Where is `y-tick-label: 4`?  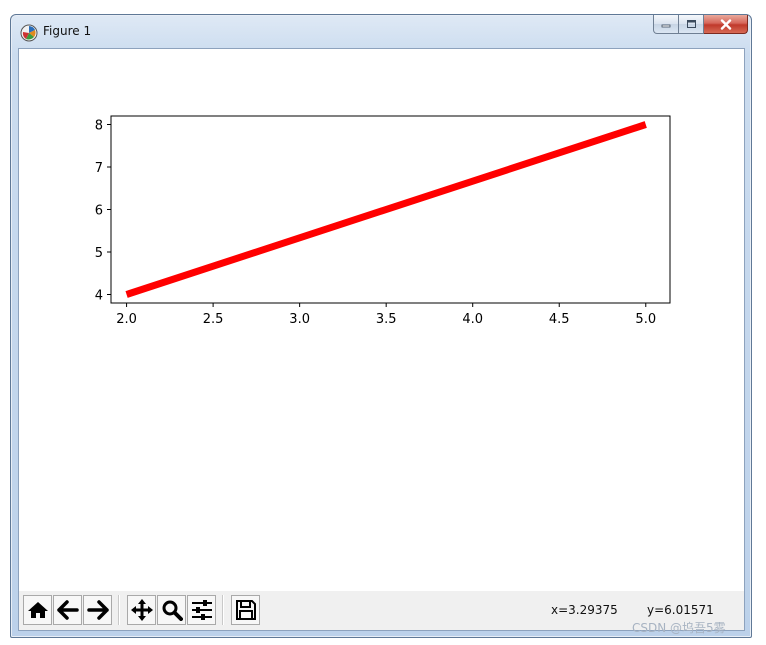 y-tick-label: 4 is located at coordinates (99, 296).